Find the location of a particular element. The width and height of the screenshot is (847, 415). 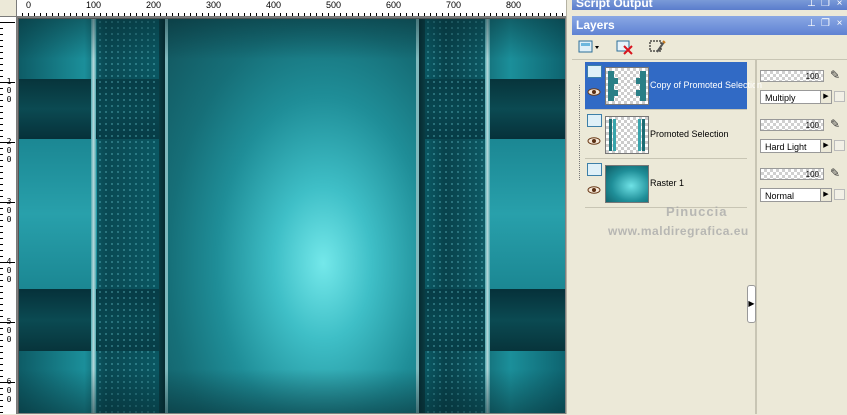

edit-selection-button is located at coordinates (657, 47).